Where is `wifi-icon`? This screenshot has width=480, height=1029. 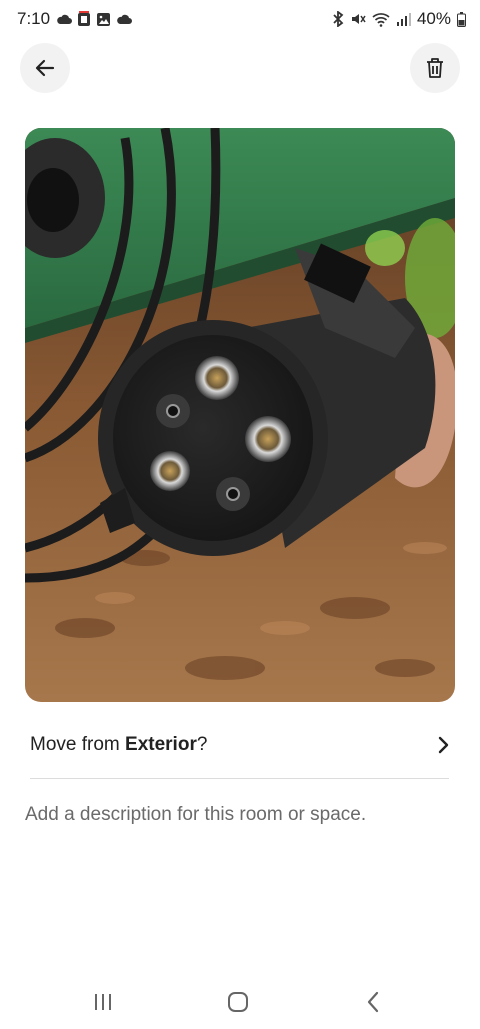
wifi-icon is located at coordinates (381, 19).